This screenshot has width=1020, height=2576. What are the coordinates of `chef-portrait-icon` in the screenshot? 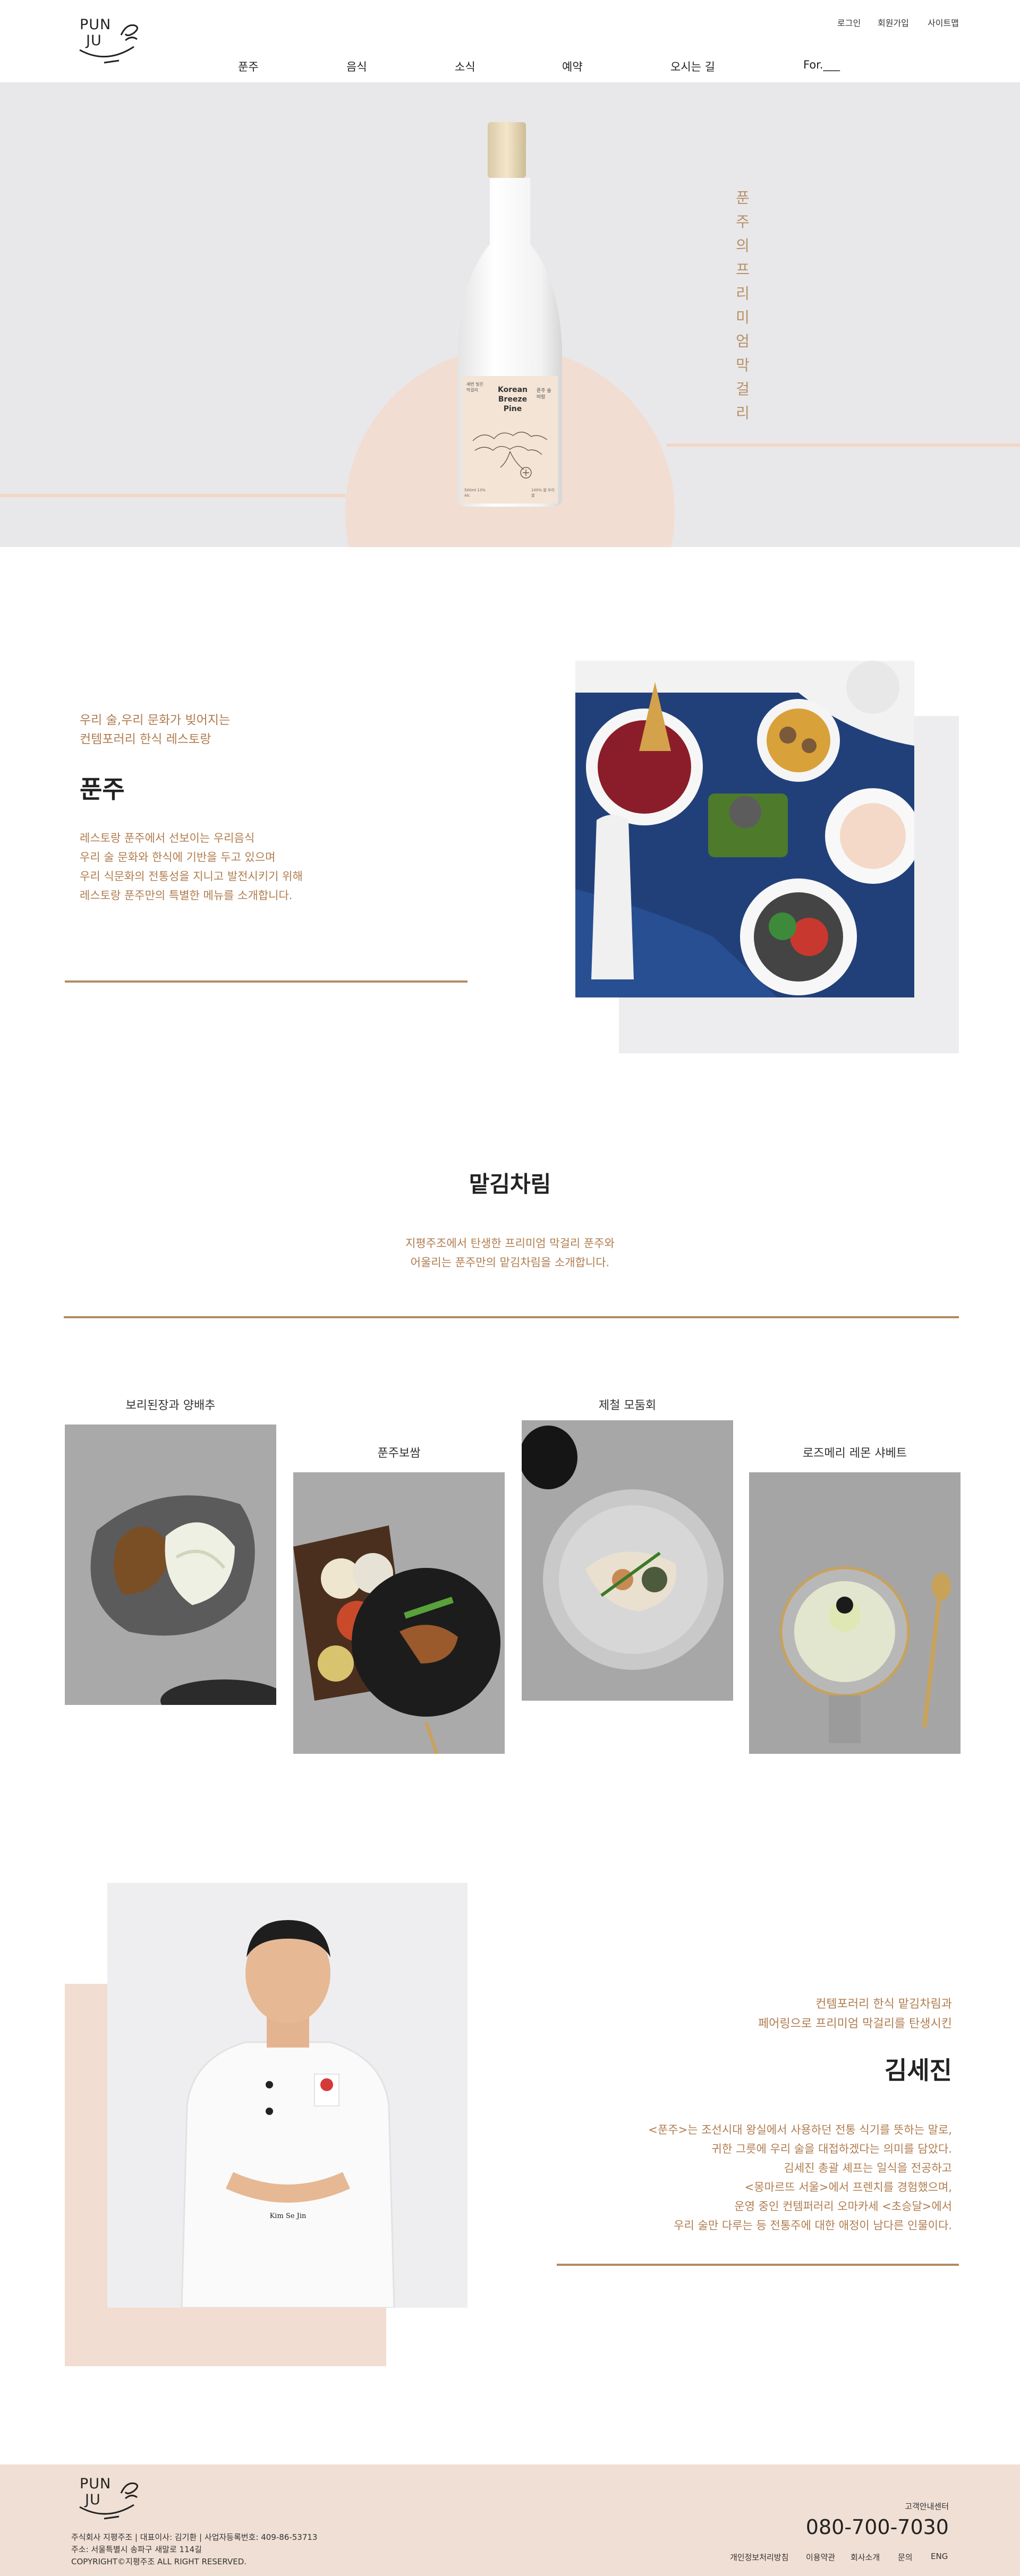 It's located at (287, 2095).